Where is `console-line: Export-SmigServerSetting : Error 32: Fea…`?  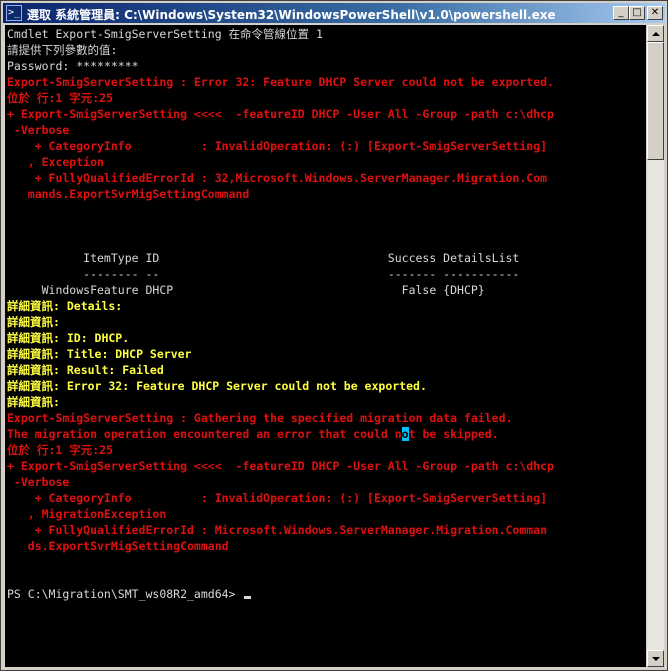
console-line: Export-SmigServerSetting : Error 32: Fea… is located at coordinates (280, 82).